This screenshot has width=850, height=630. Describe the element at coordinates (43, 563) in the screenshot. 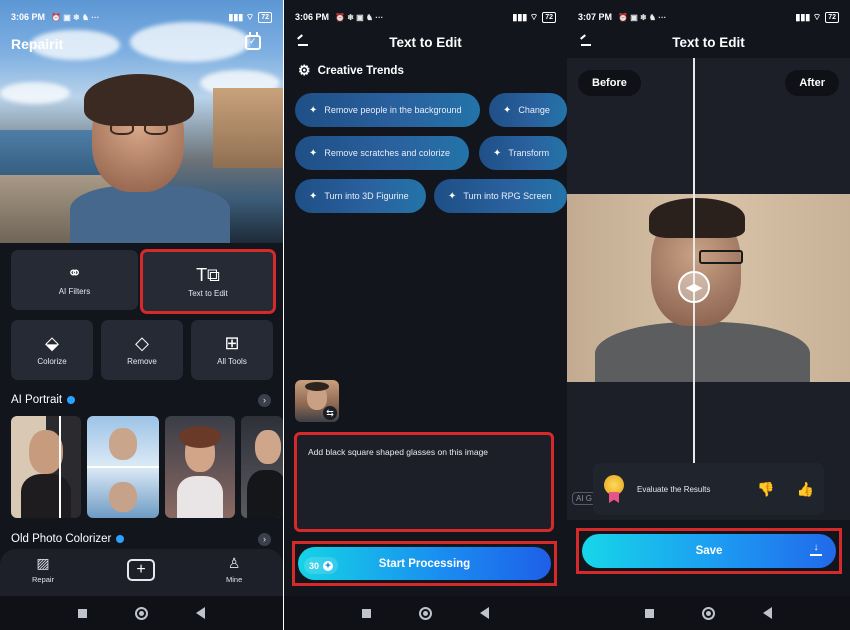

I see `image-icon: ▨` at that location.